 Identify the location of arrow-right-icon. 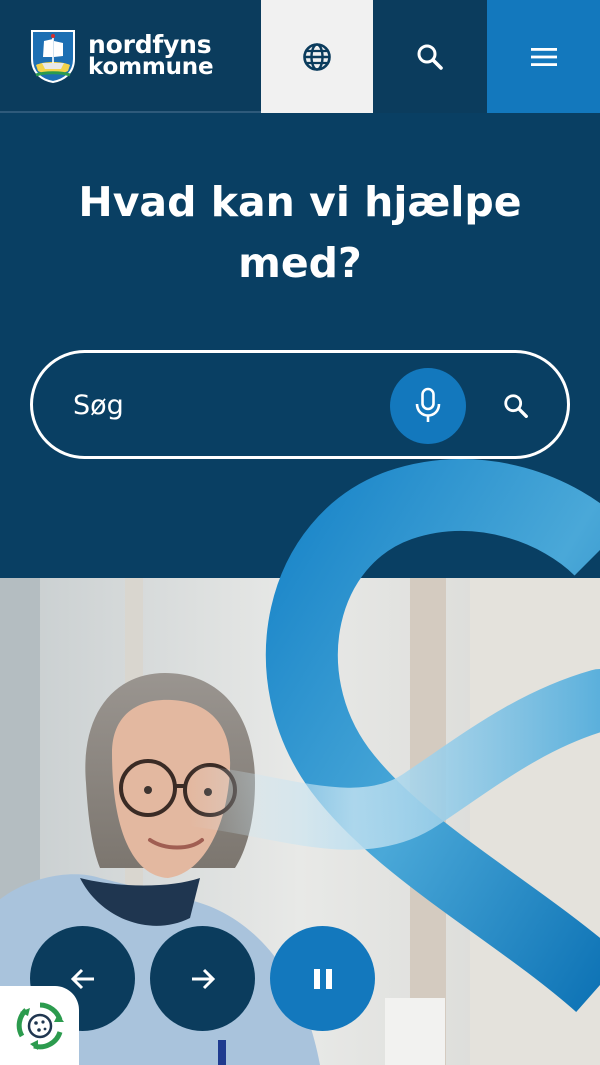
(203, 978).